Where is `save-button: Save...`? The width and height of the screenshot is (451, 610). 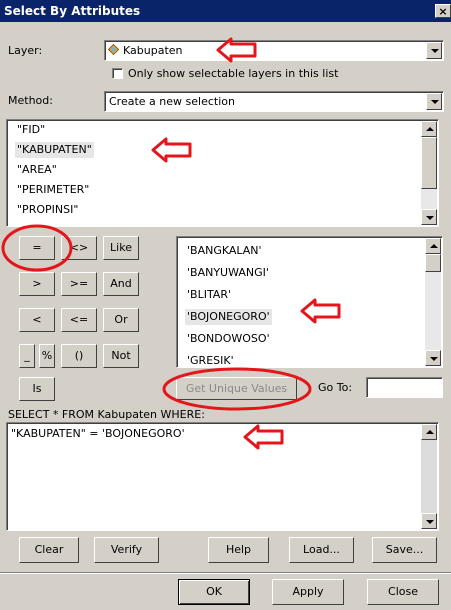 save-button: Save... is located at coordinates (404, 550).